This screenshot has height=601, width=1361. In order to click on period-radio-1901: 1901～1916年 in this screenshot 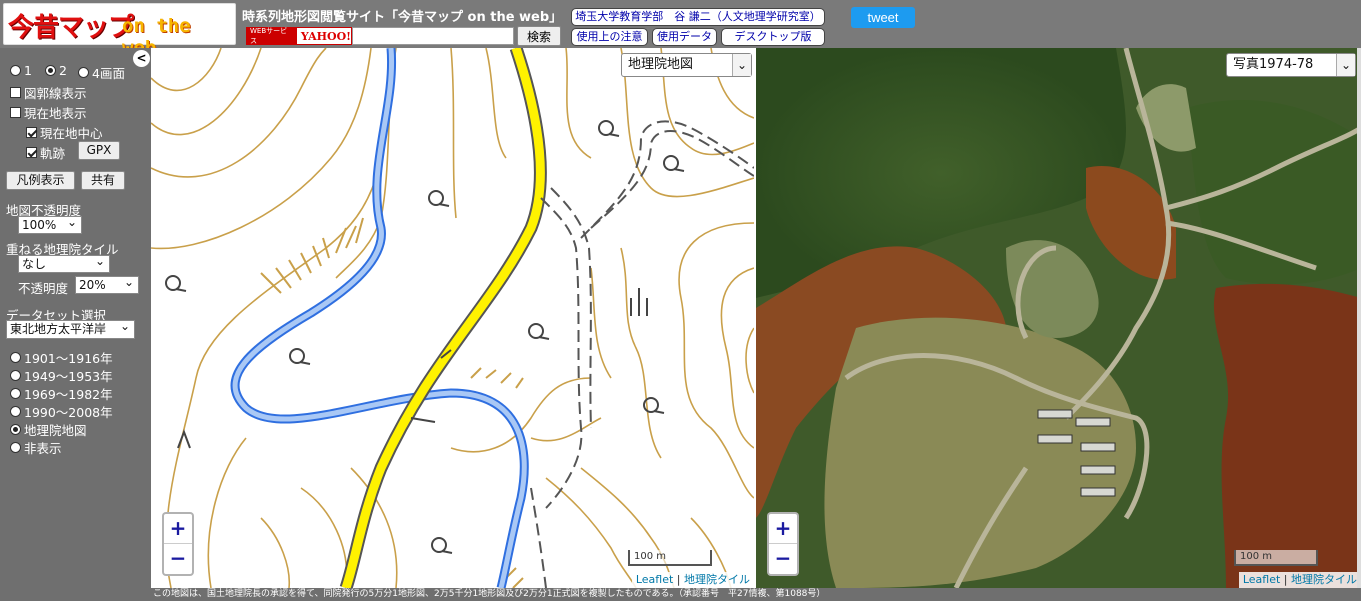, I will do `click(61, 357)`.